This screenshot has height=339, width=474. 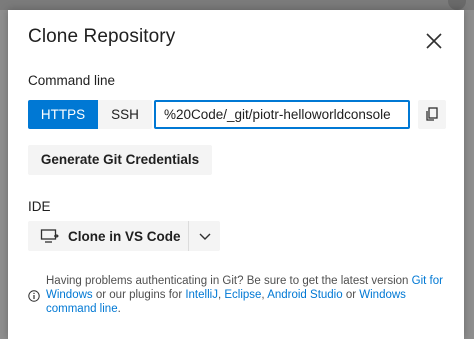 What do you see at coordinates (49, 236) in the screenshot?
I see `monitor-icon` at bounding box center [49, 236].